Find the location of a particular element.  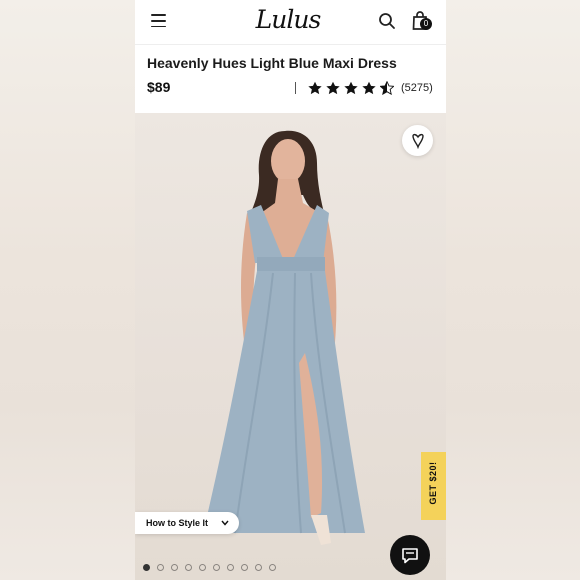

search-icon is located at coordinates (387, 21).